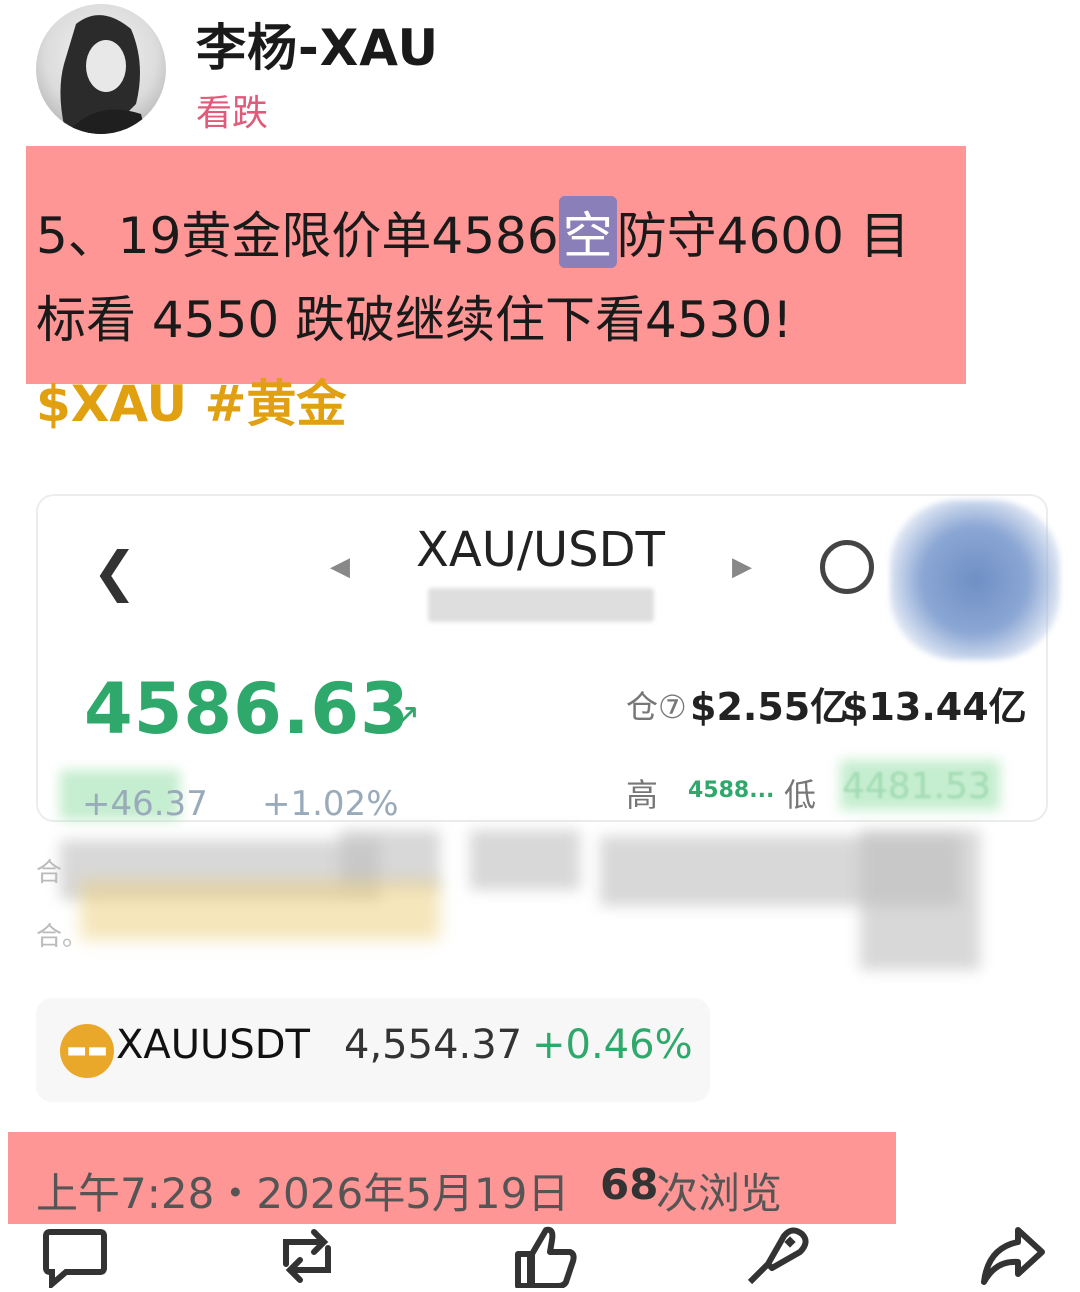 The height and width of the screenshot is (1292, 1080). Describe the element at coordinates (612, 1045) in the screenshot. I see `ticker-change: +0.46%` at that location.